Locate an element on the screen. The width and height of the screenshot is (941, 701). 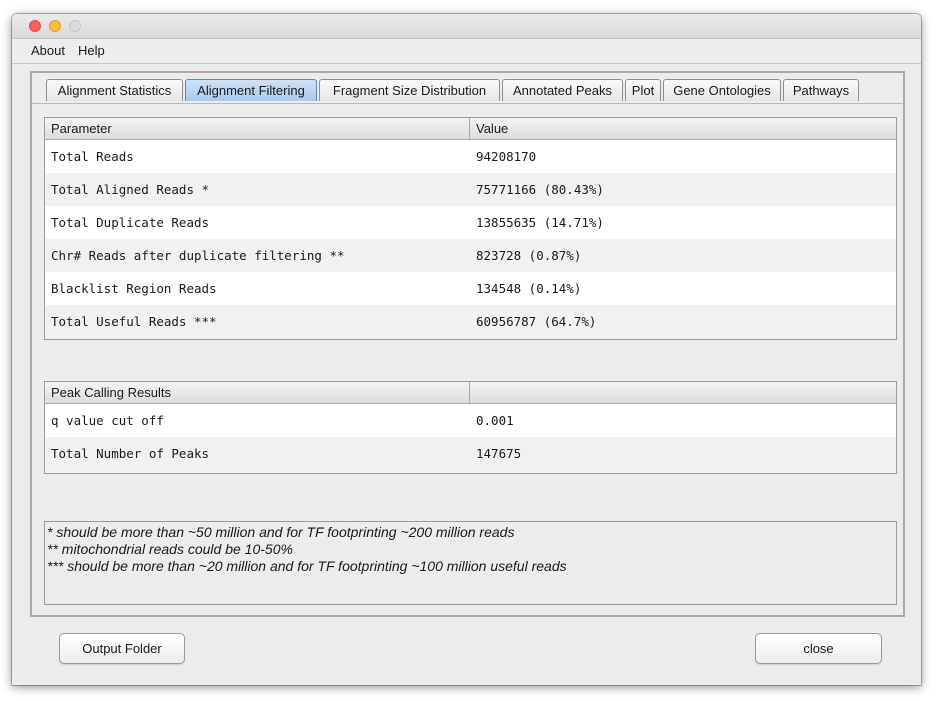
value-cell: 147675 is located at coordinates (499, 453).